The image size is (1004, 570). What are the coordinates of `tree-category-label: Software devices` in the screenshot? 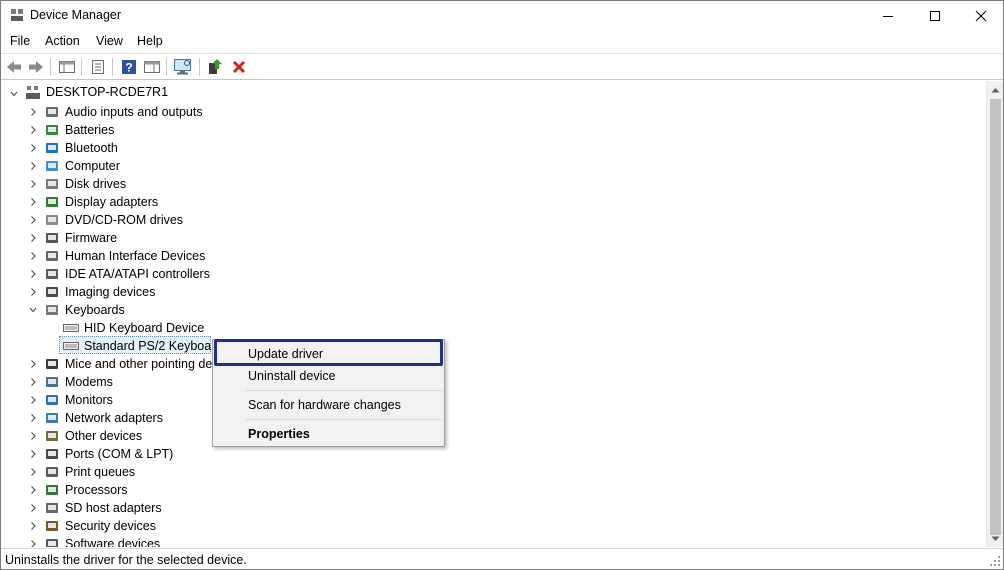 It's located at (112, 542).